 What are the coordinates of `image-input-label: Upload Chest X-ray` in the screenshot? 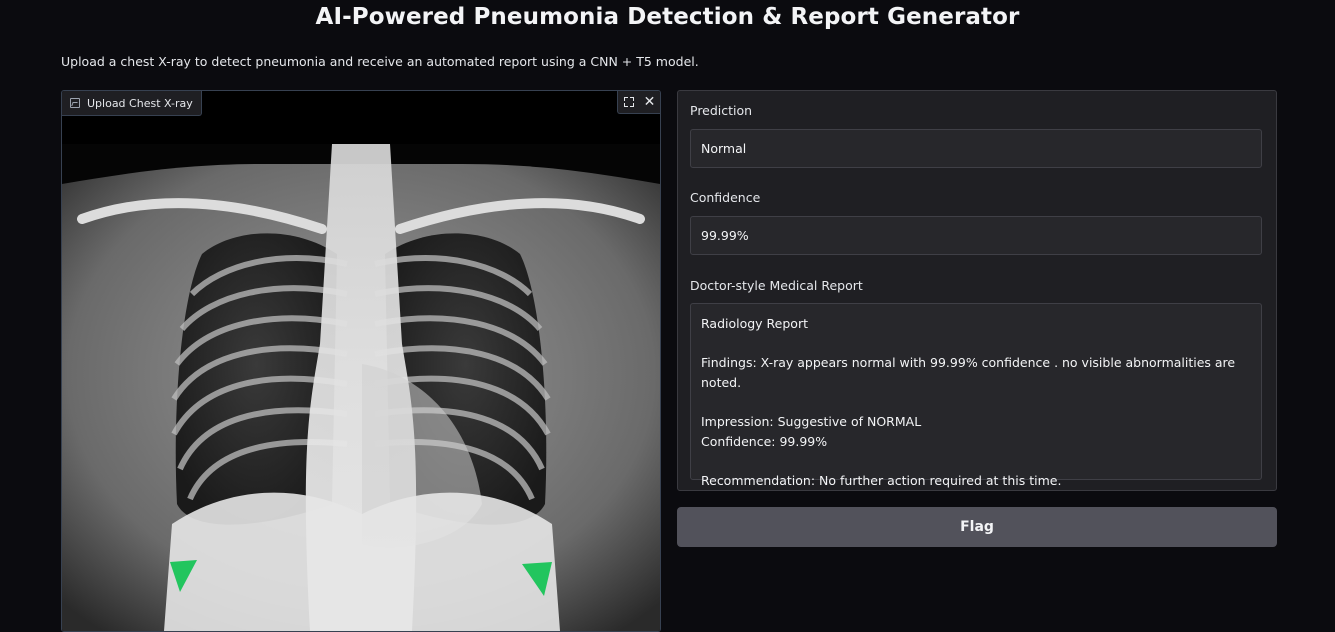 It's located at (132, 103).